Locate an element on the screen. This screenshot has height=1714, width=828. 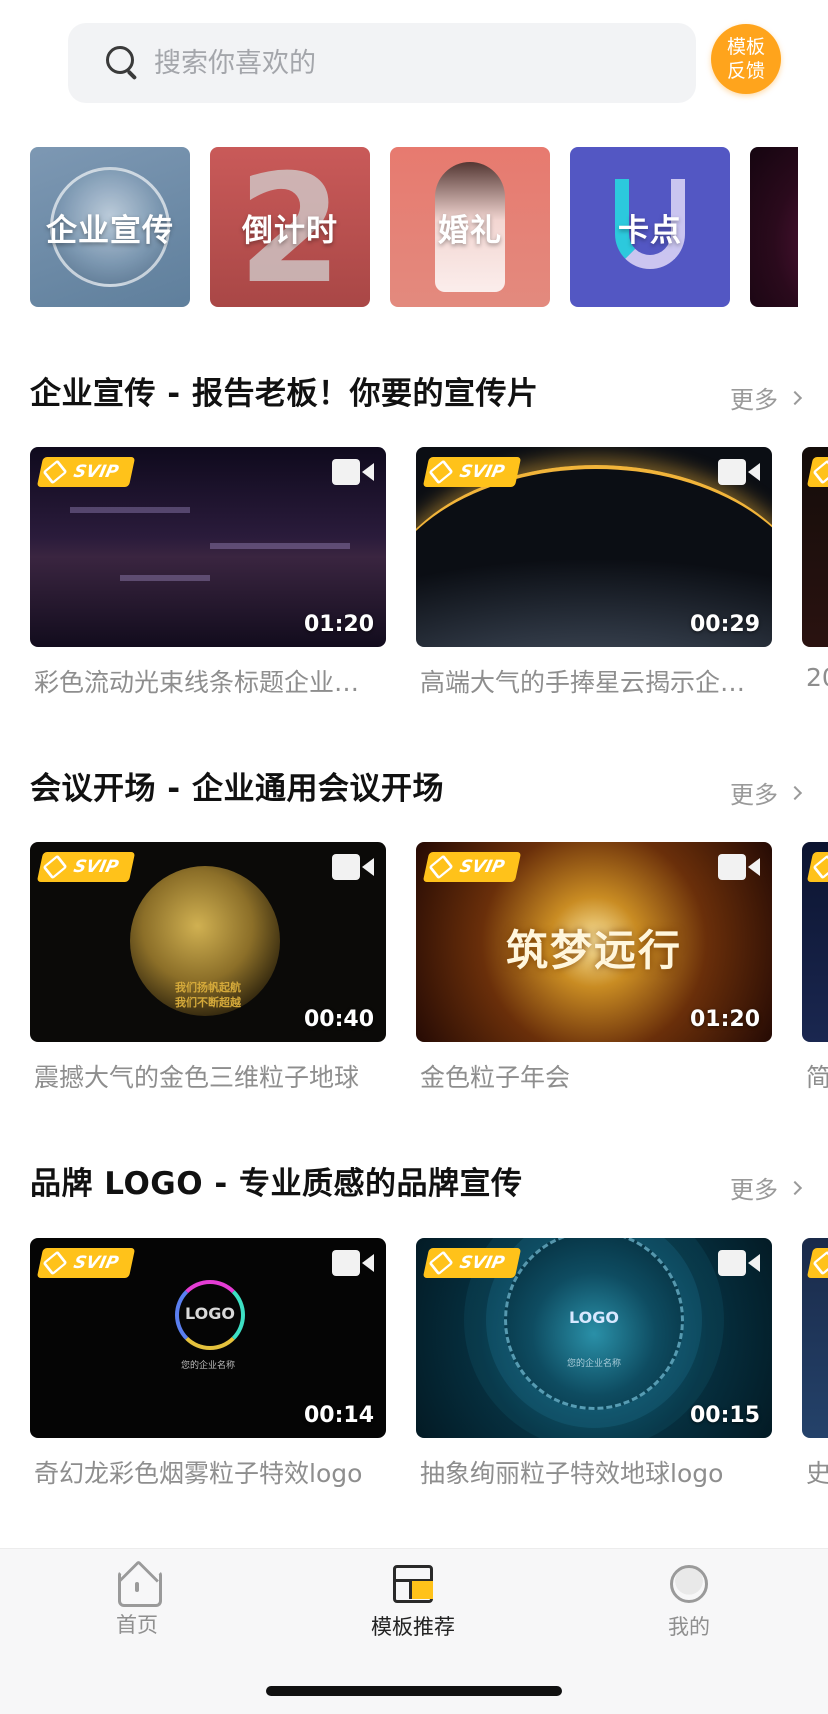
category-tile-wedding: 婚礼 is located at coordinates (470, 227).